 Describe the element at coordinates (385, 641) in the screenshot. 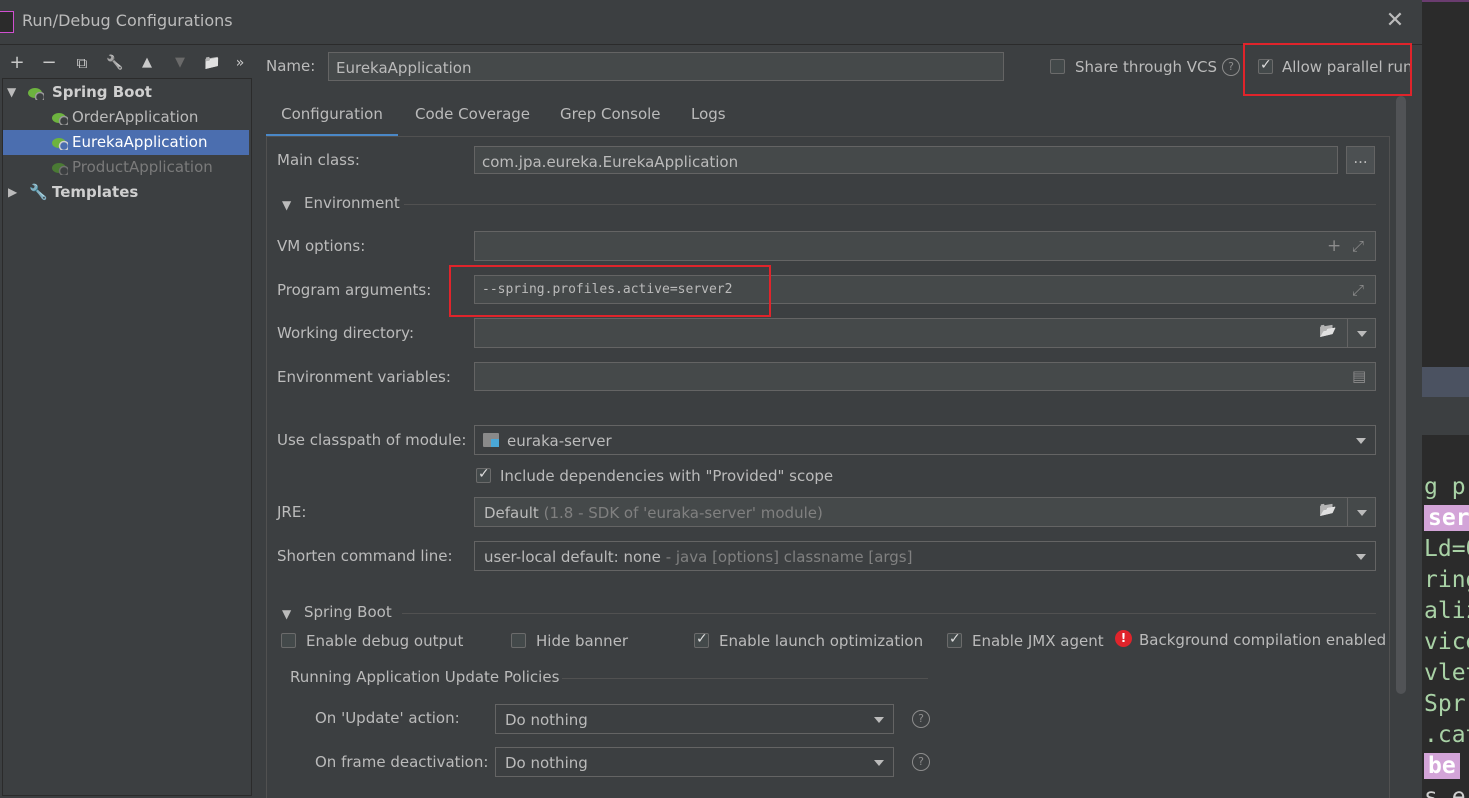

I see `enable-debug-output-label: Enable debug output` at that location.